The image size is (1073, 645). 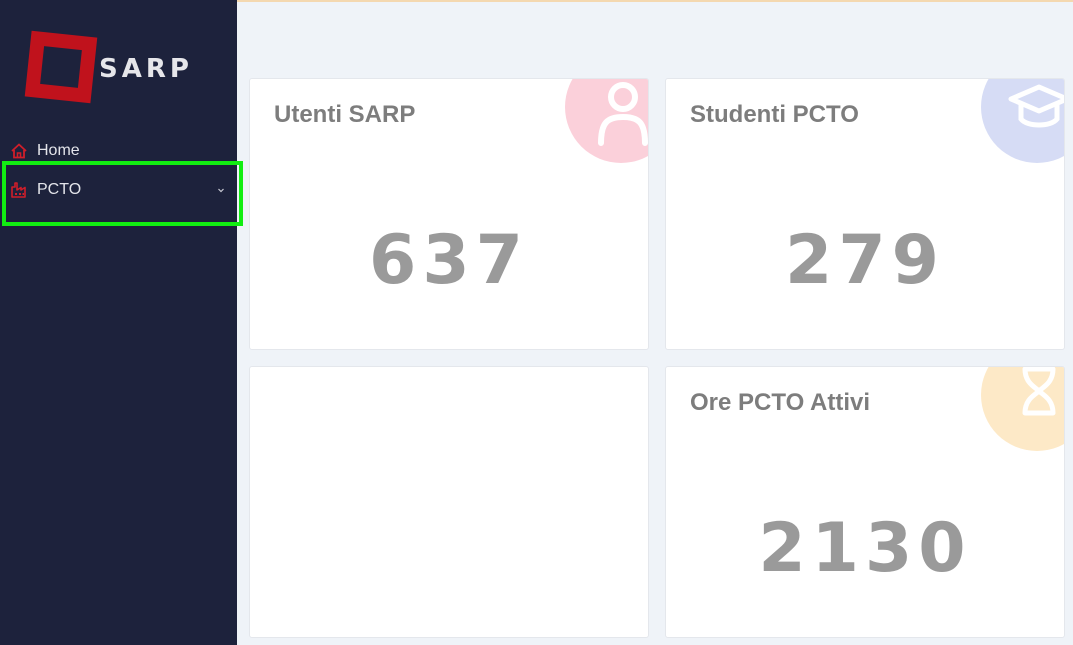 What do you see at coordinates (606, 121) in the screenshot?
I see `user-icon` at bounding box center [606, 121].